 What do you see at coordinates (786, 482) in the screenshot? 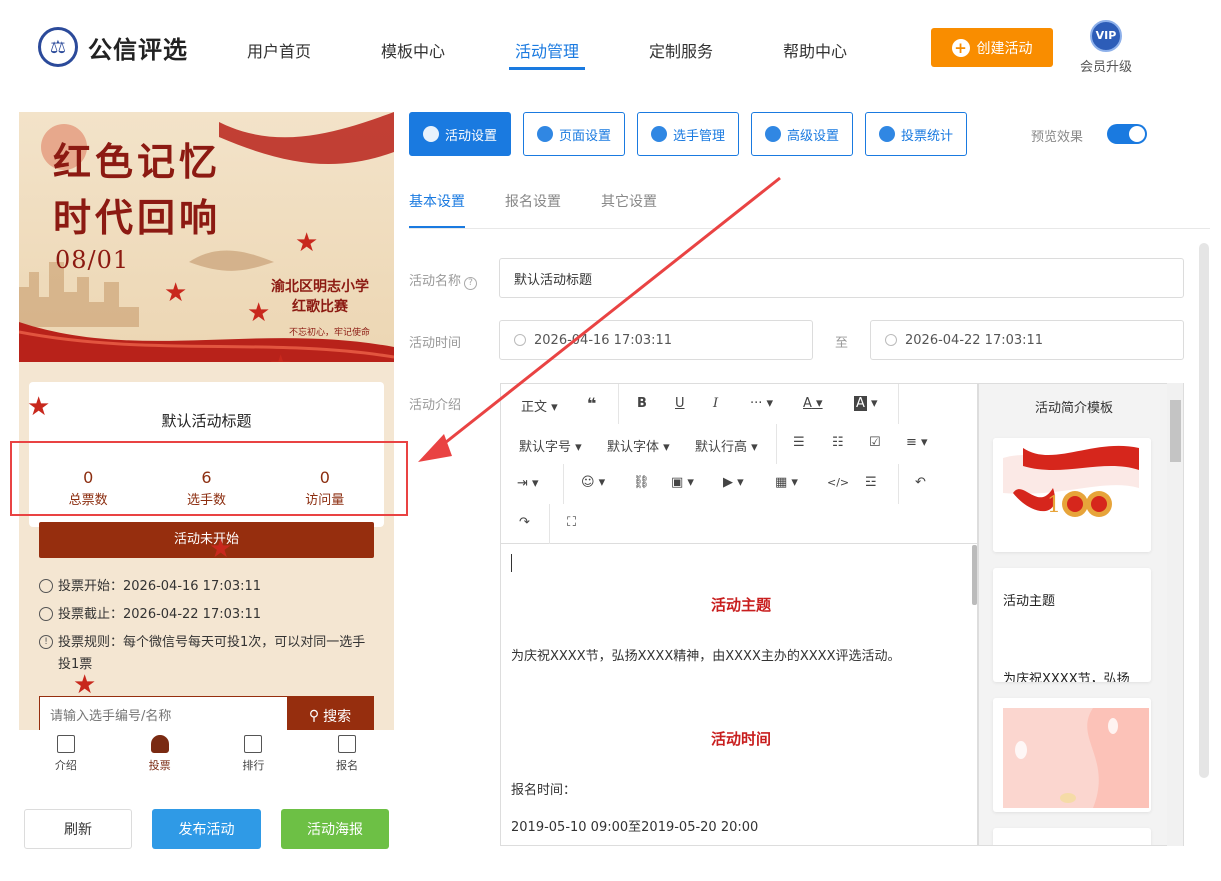
I see `table-dropdown: ▦ ▾` at bounding box center [786, 482].